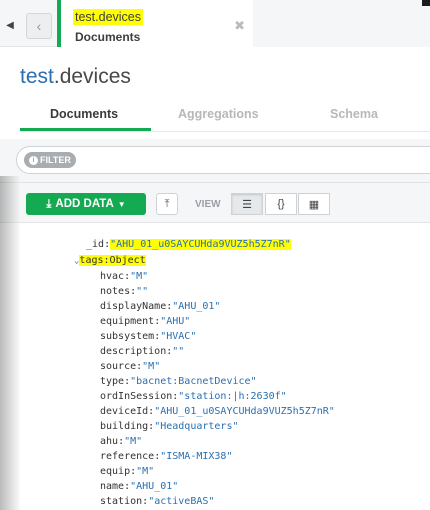 The width and height of the screenshot is (430, 510). What do you see at coordinates (354, 114) in the screenshot?
I see `tab-schema: Schema` at bounding box center [354, 114].